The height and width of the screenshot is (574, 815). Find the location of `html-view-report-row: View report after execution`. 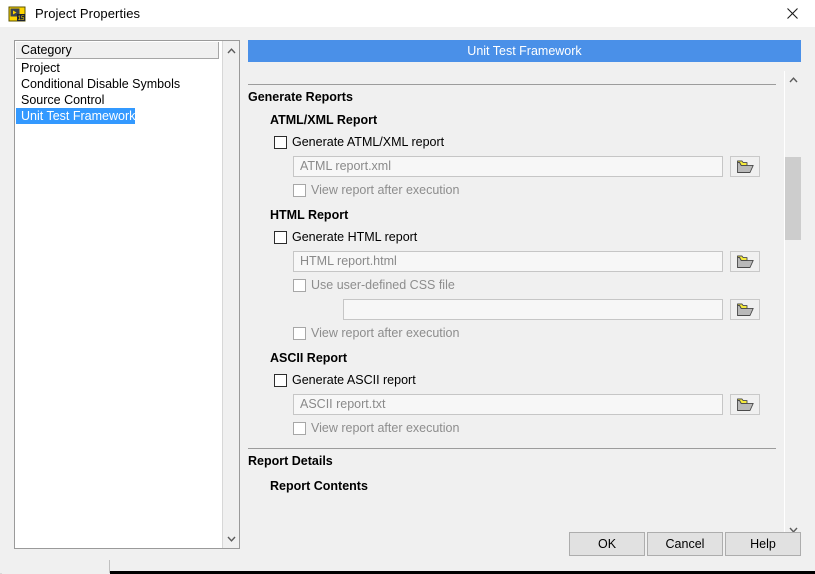

html-view-report-row: View report after execution is located at coordinates (538, 333).